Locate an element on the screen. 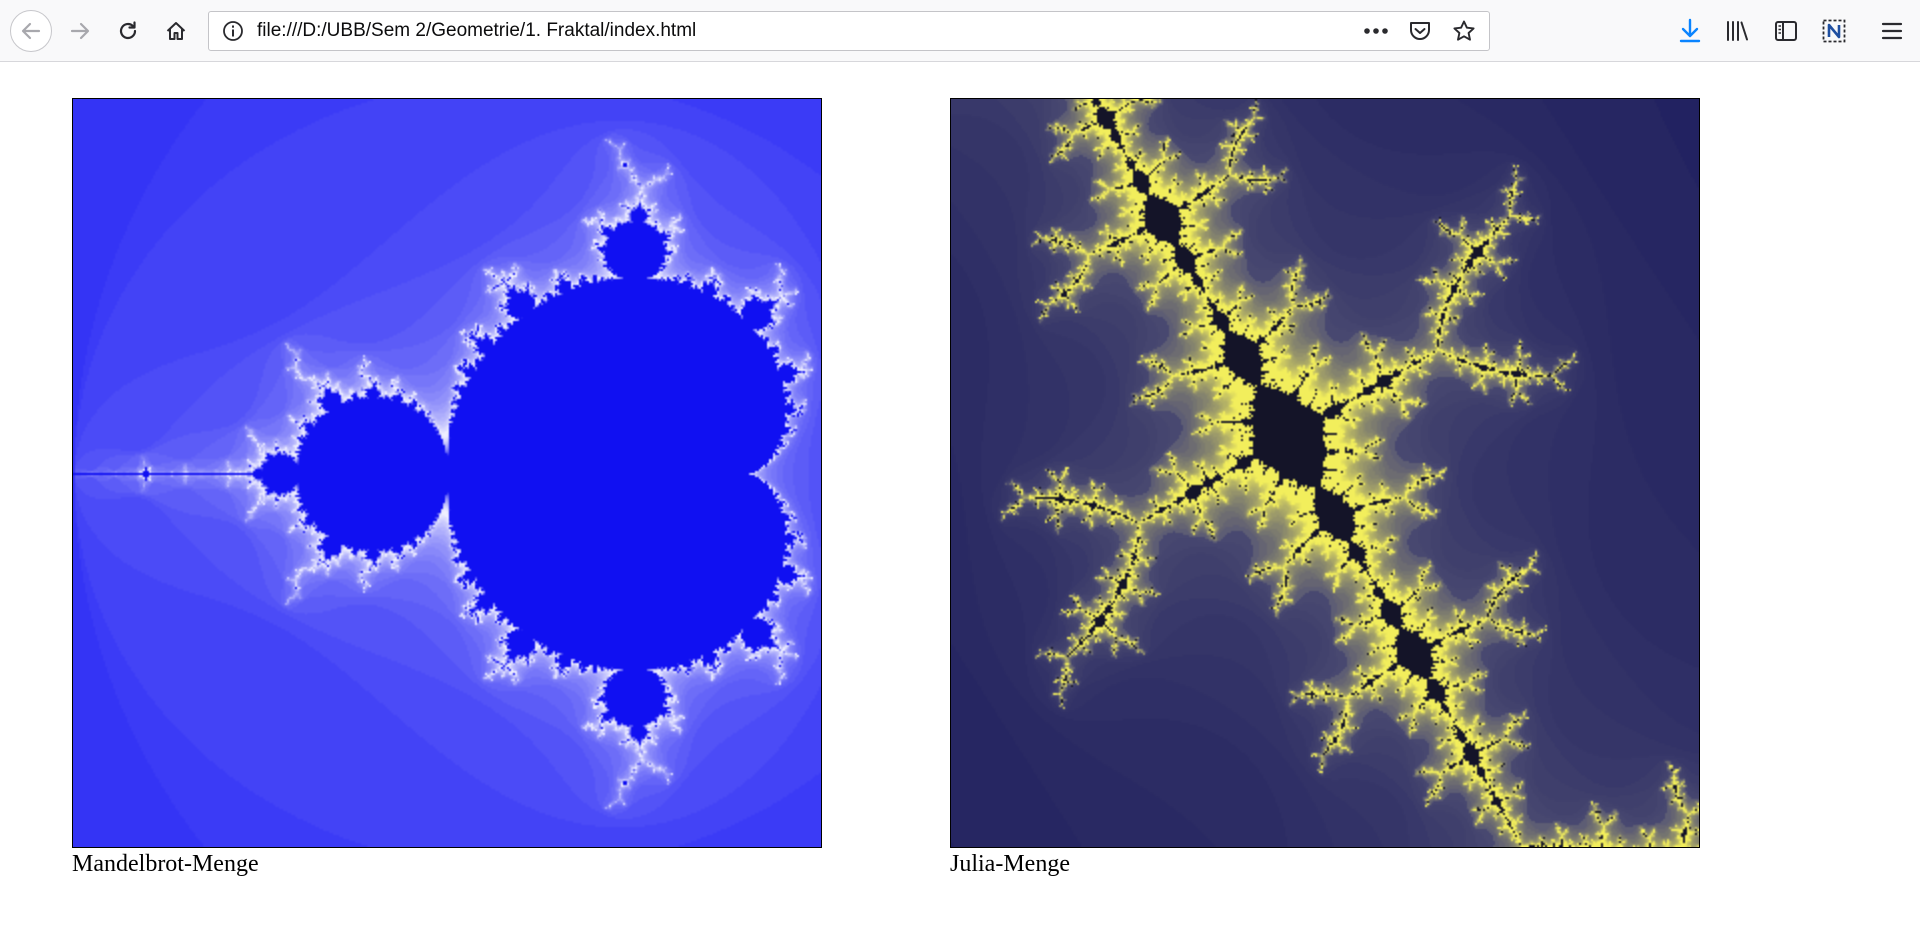 The width and height of the screenshot is (1920, 926). menu-button is located at coordinates (1892, 31).